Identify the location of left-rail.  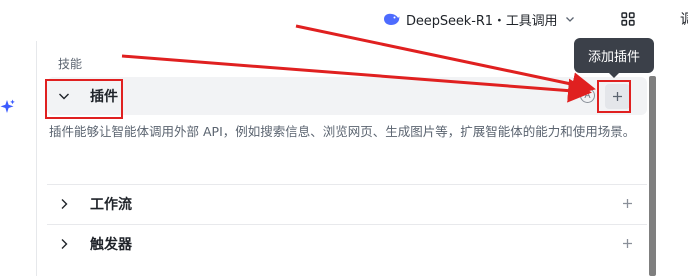
(18, 158).